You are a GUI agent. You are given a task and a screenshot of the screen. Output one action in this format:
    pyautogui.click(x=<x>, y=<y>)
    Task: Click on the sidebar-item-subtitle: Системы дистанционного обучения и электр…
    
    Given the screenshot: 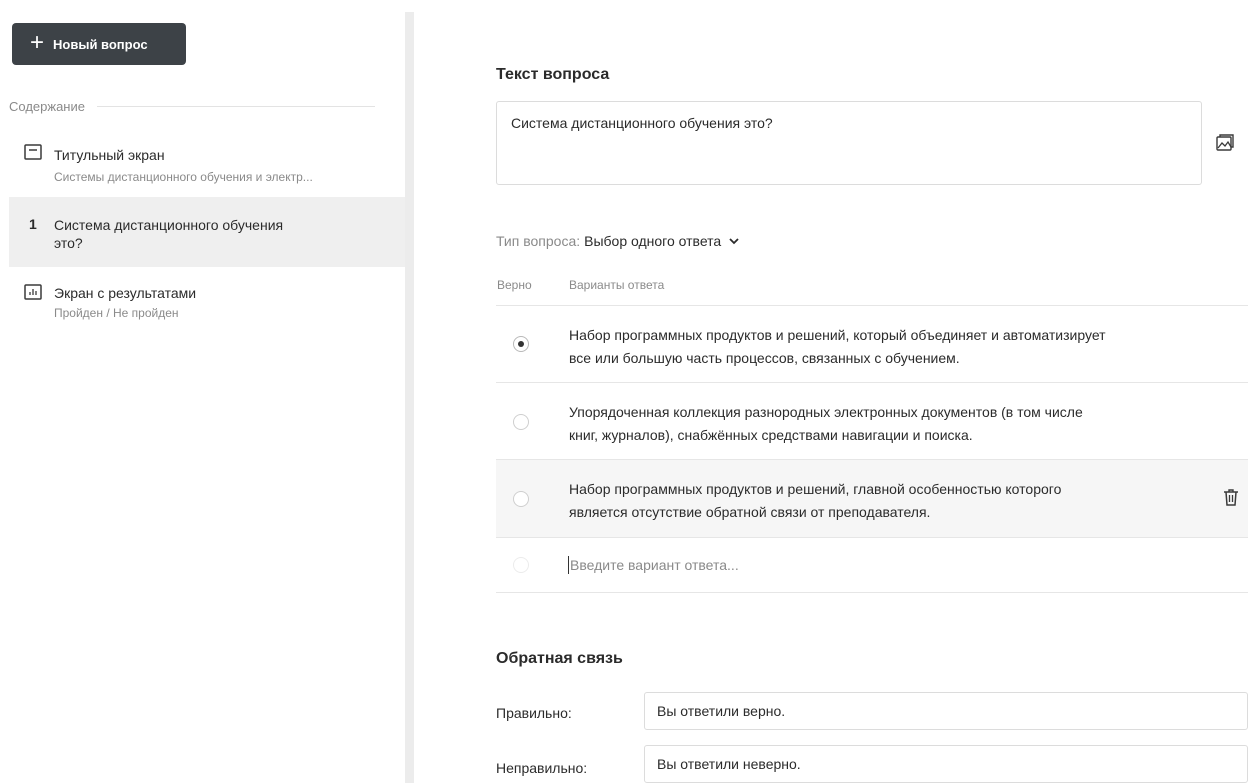 What is the action you would take?
    pyautogui.click(x=183, y=177)
    